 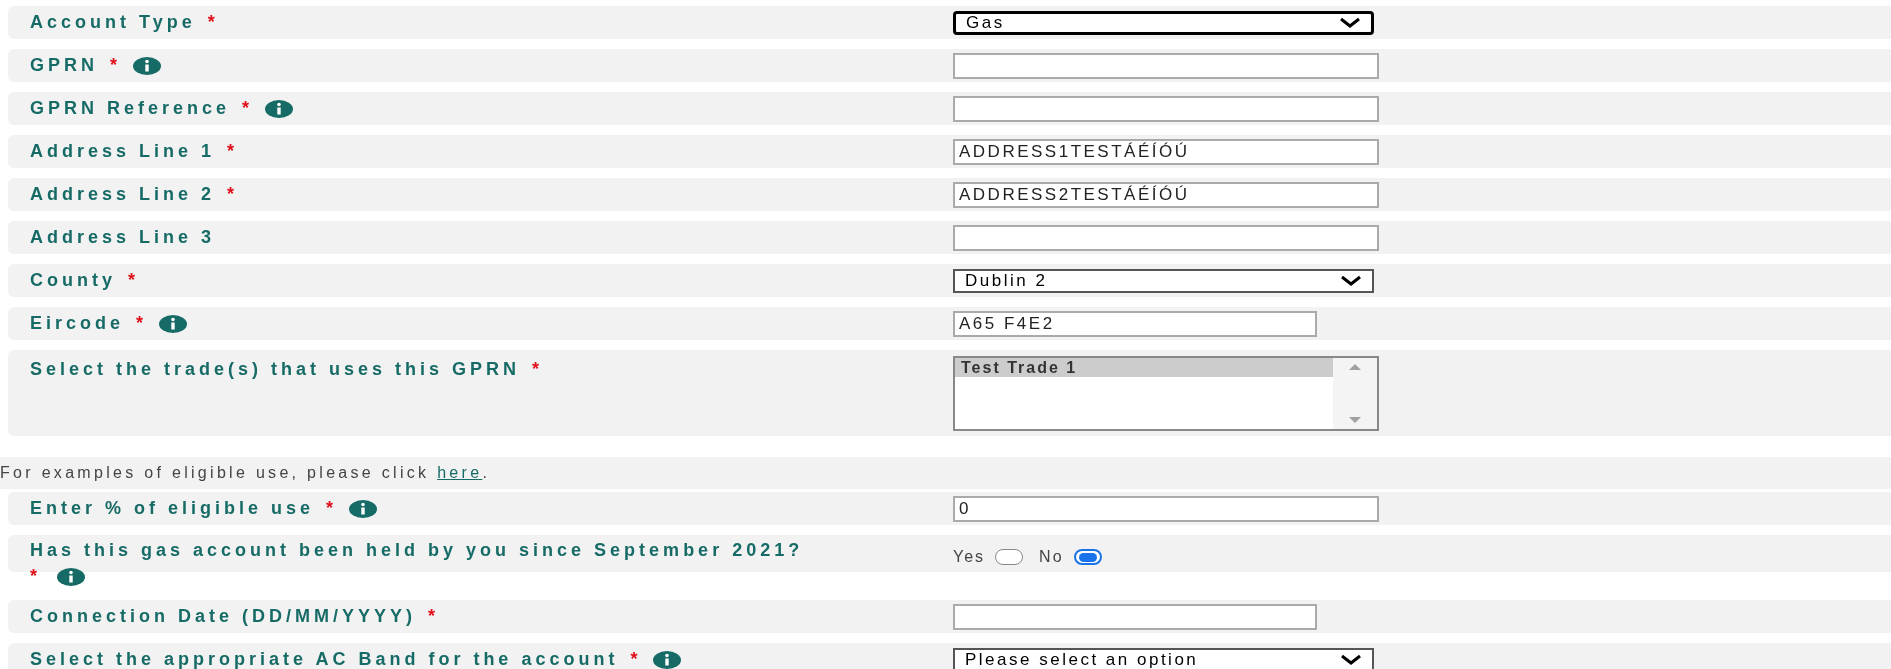 I want to click on listbox-field: Test Trade 1, so click(x=1166, y=393).